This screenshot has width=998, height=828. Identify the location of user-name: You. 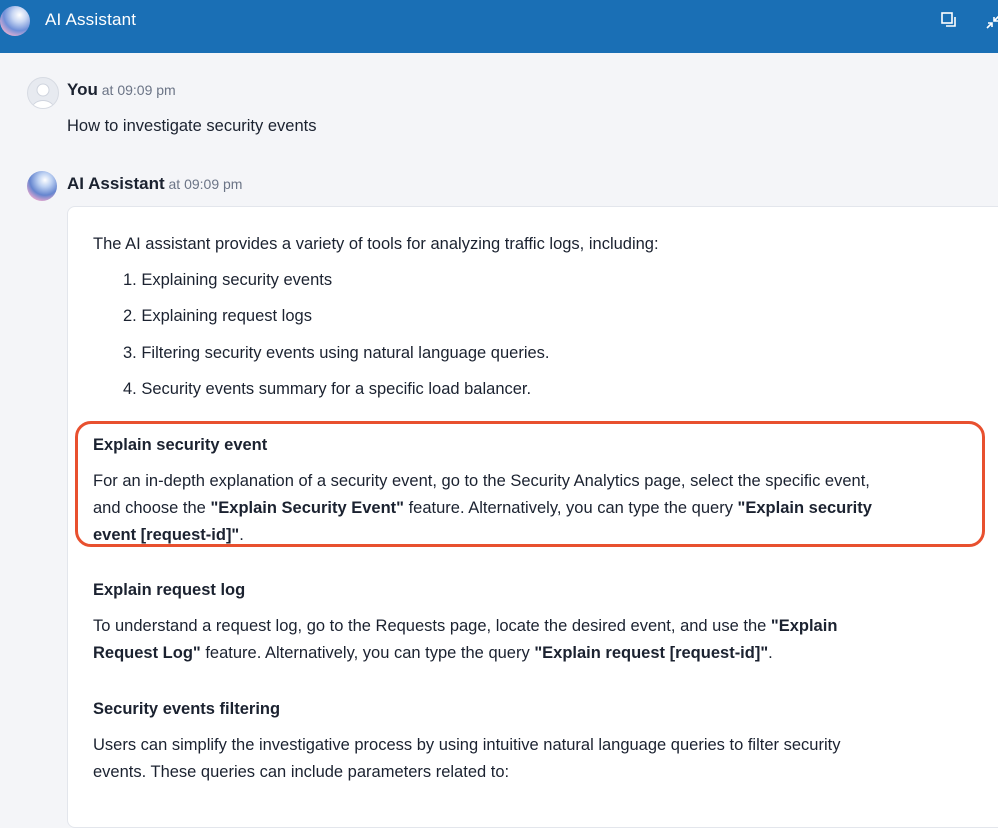
(82, 89).